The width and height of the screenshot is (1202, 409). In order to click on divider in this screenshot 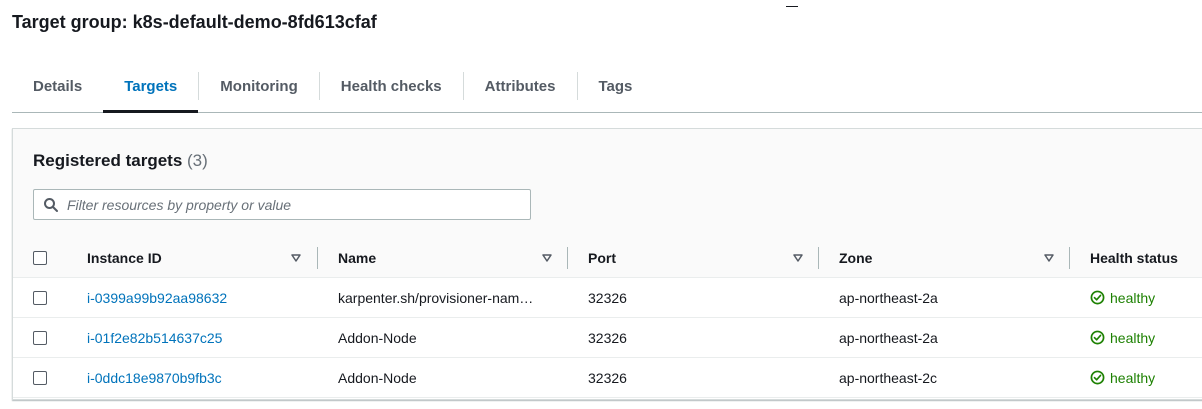, I will do `click(792, 6)`.